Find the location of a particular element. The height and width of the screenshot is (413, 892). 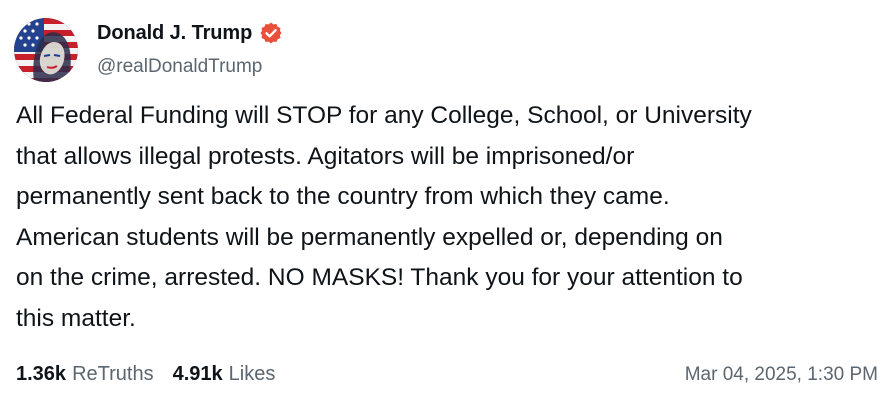

user-avatar-icon is located at coordinates (46, 50).